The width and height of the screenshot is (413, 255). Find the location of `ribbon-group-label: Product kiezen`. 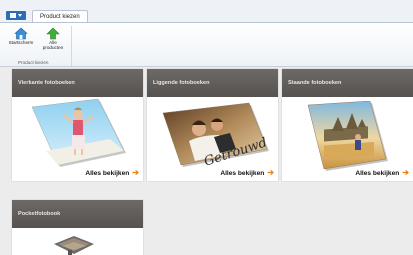

ribbon-group-label: Product kiezen is located at coordinates (33, 62).